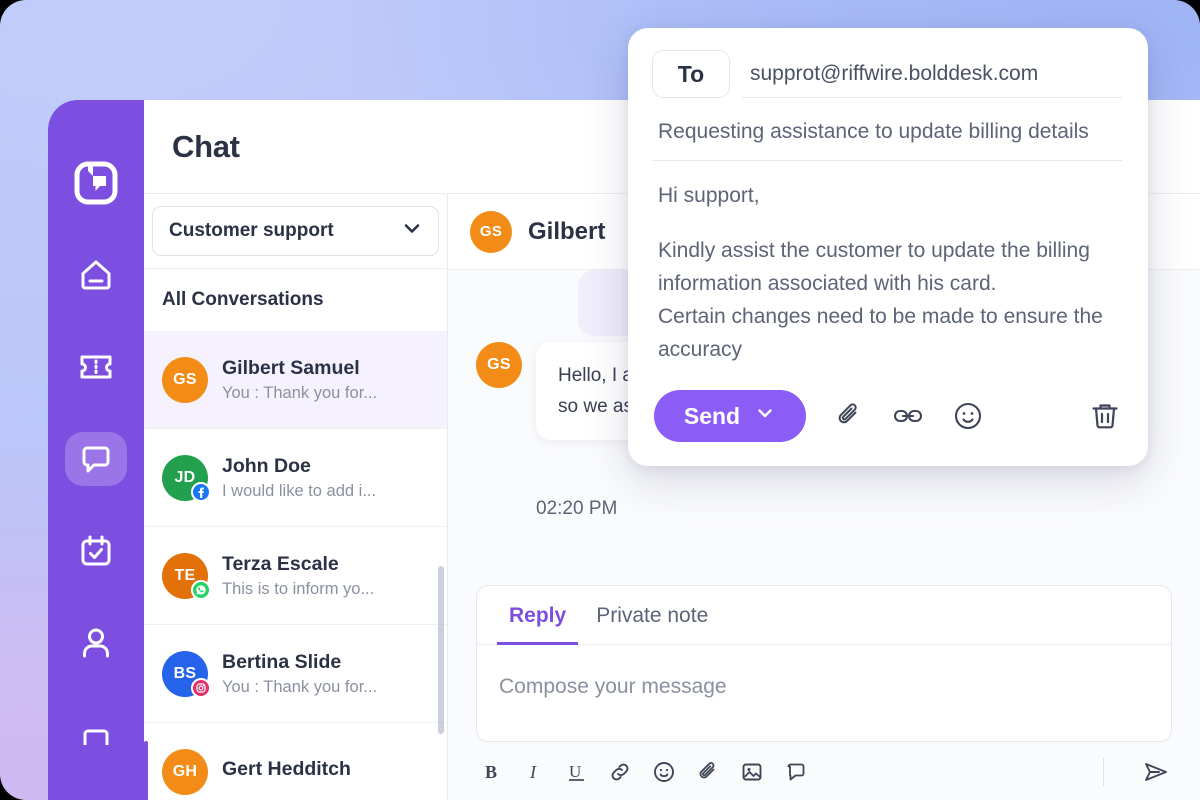  I want to click on toolbar-divider, so click(1103, 772).